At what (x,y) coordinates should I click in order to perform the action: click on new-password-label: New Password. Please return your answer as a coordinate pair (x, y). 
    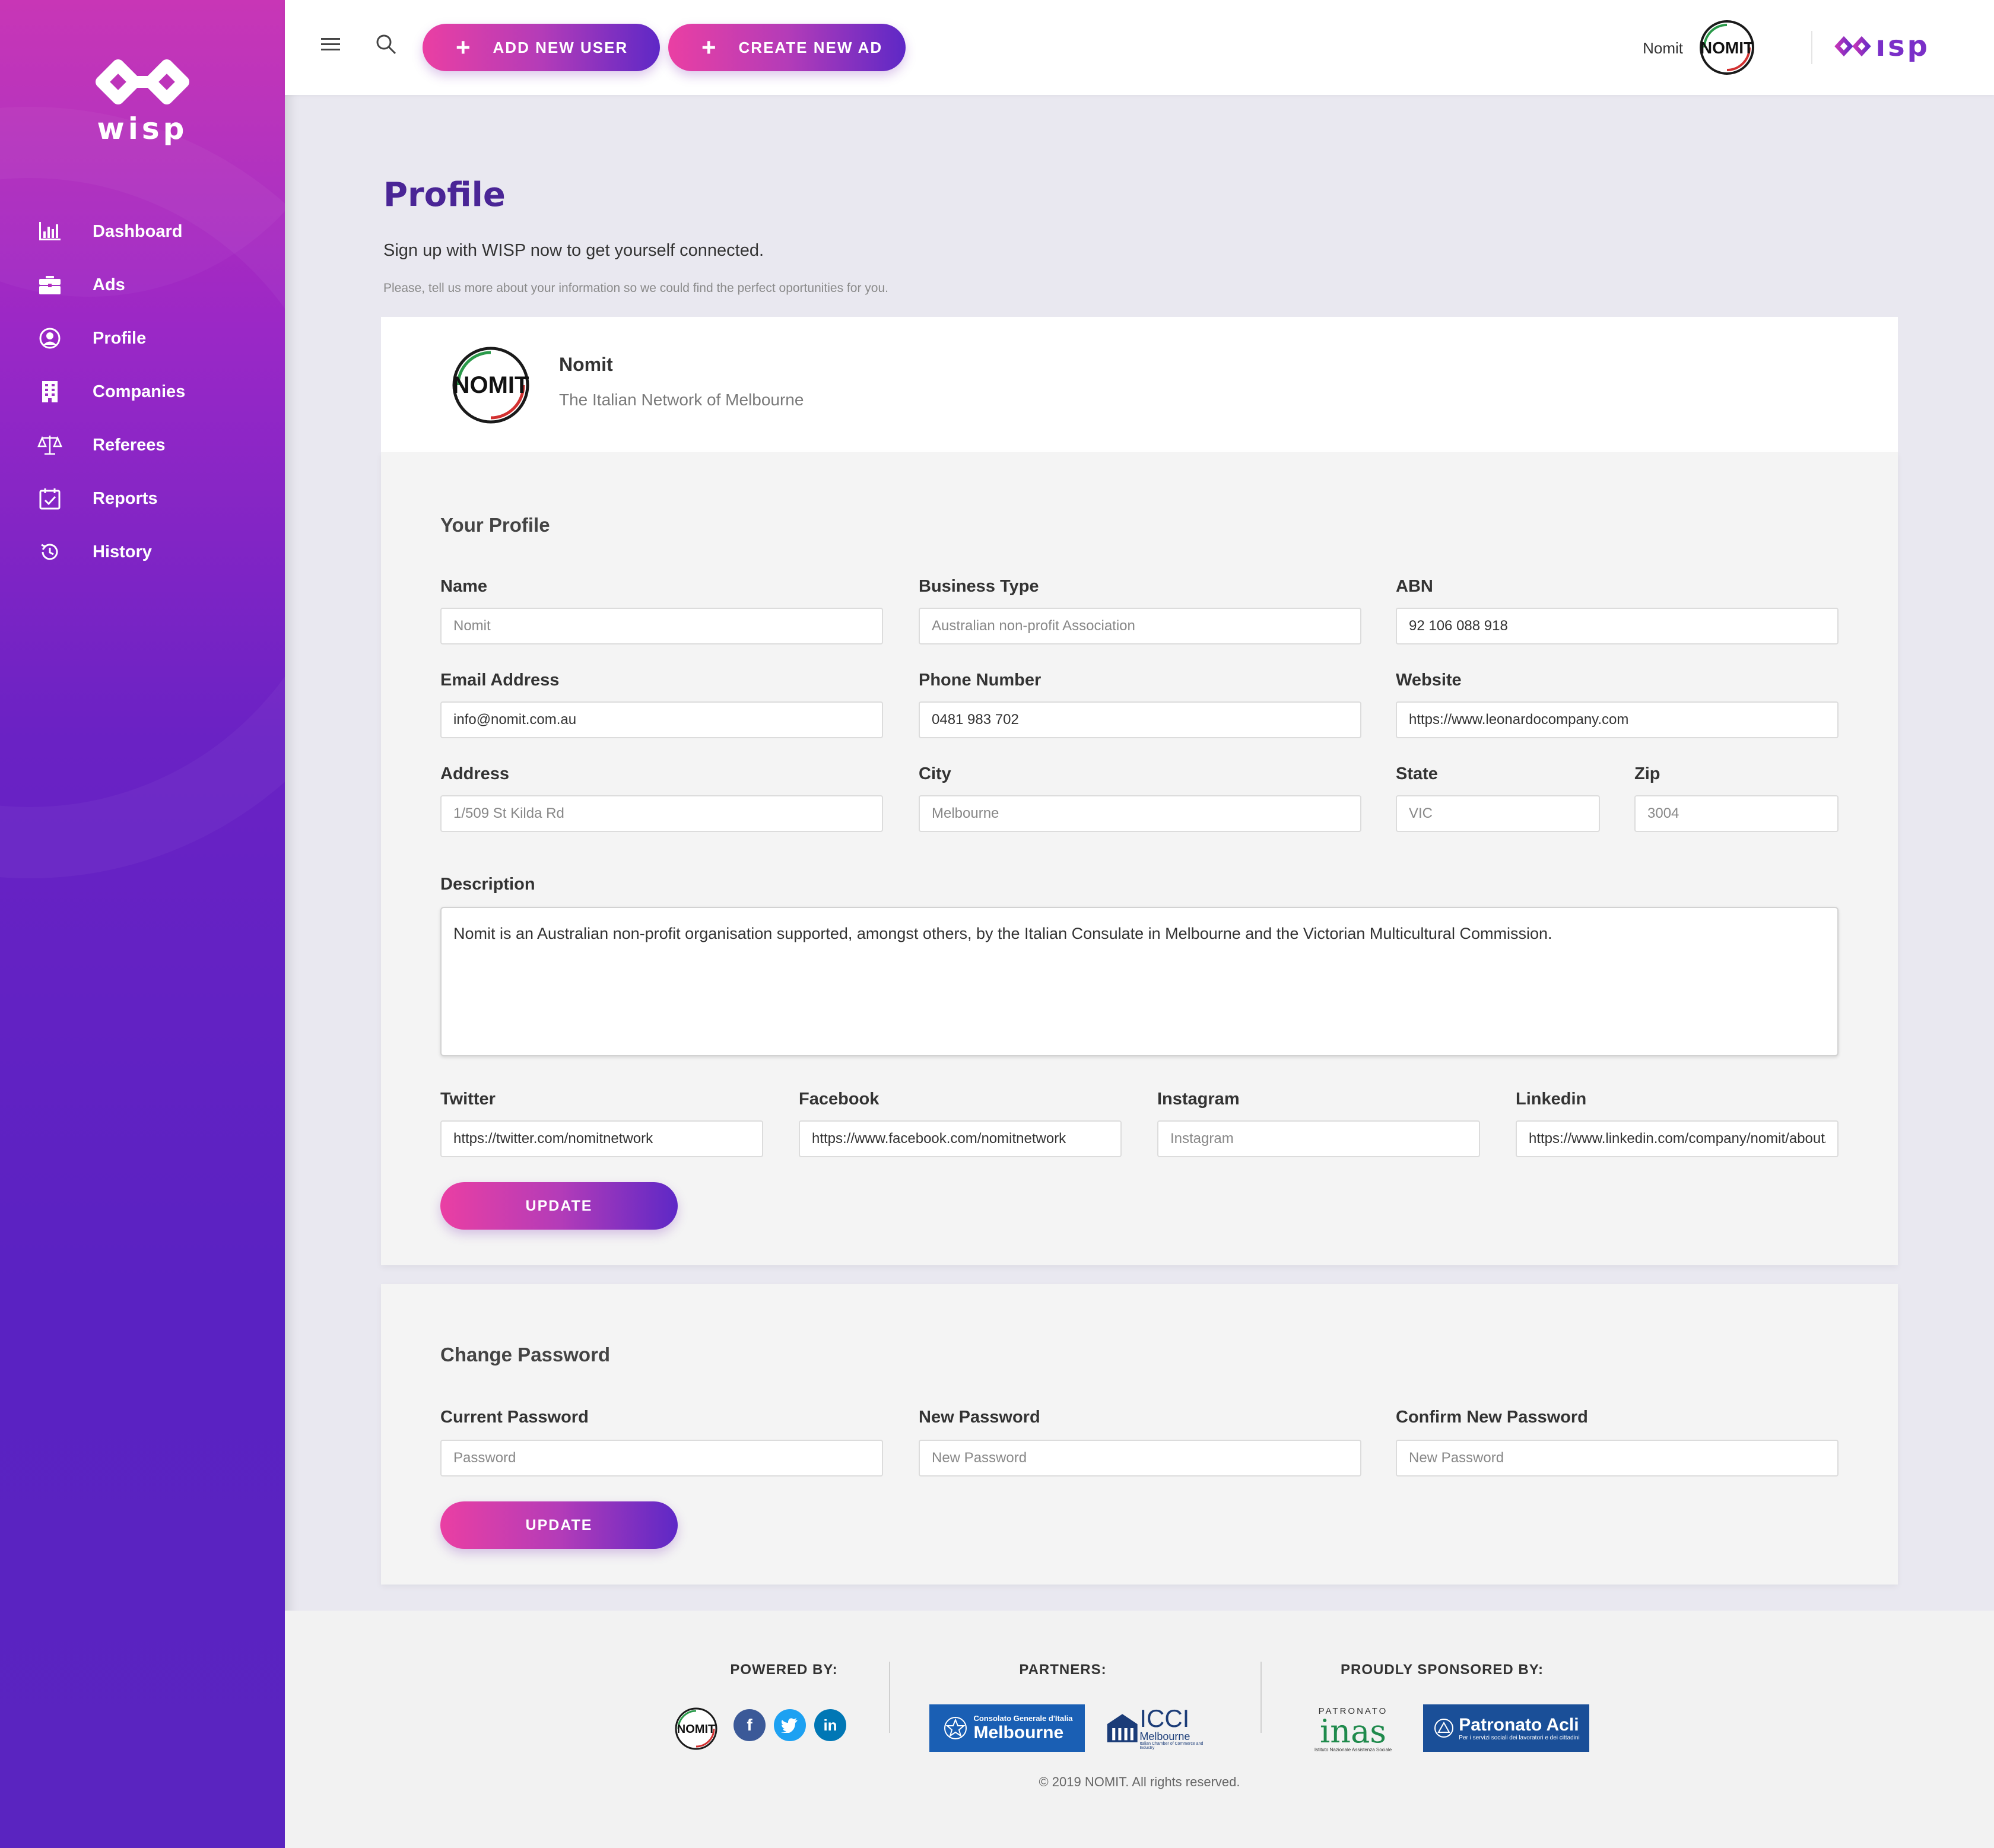
    Looking at the image, I should click on (979, 1417).